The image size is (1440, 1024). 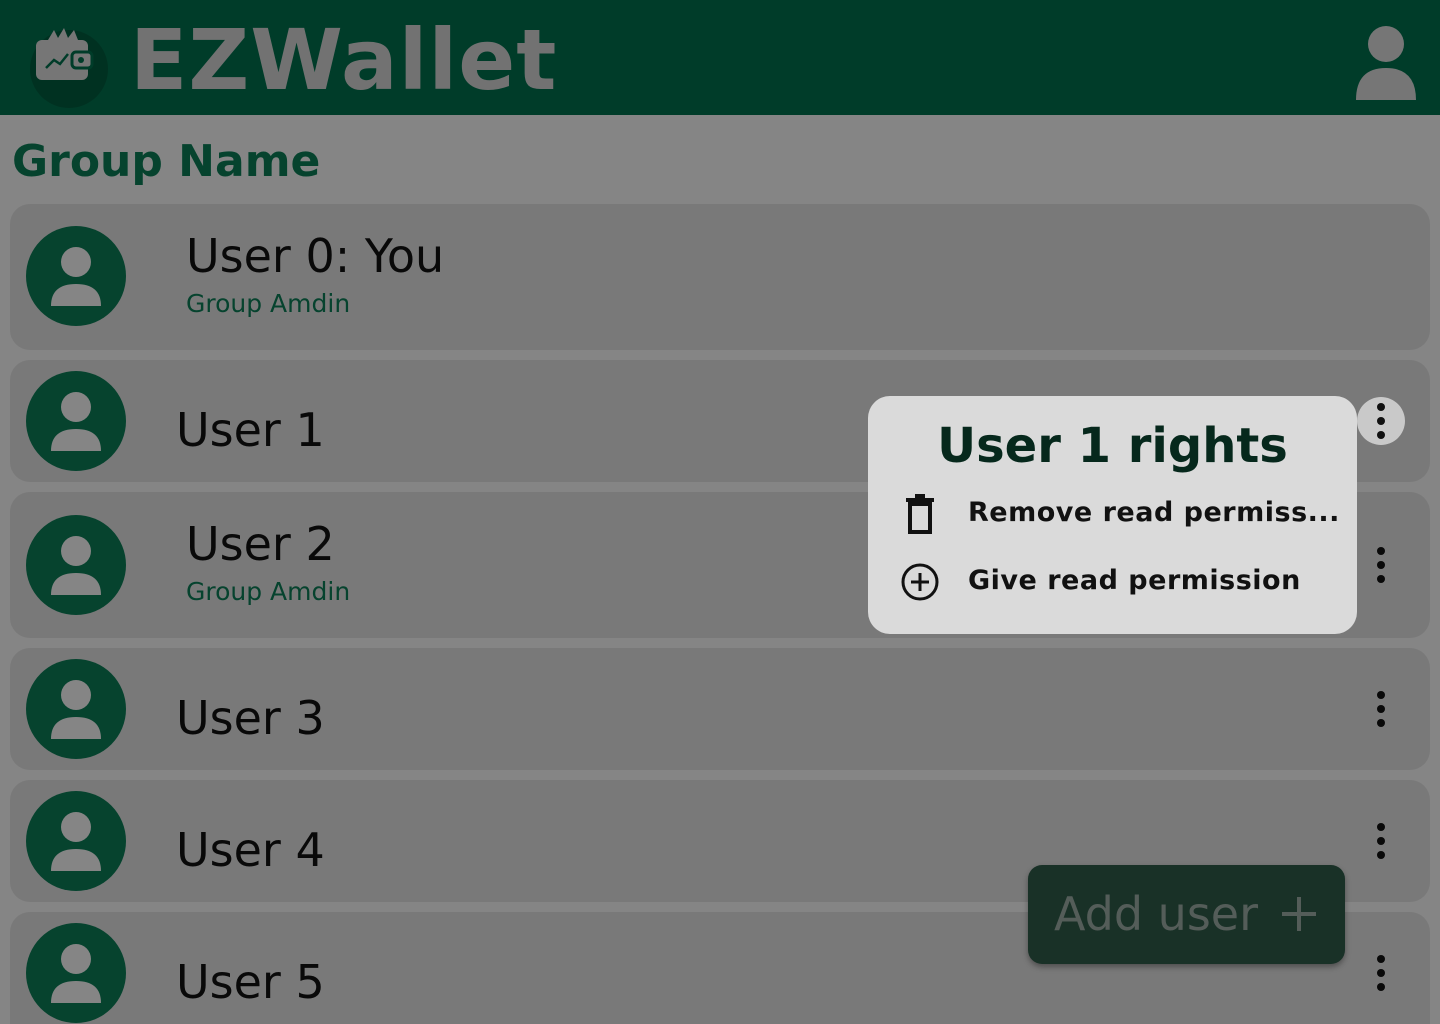 I want to click on plus-circle-icon, so click(x=920, y=582).